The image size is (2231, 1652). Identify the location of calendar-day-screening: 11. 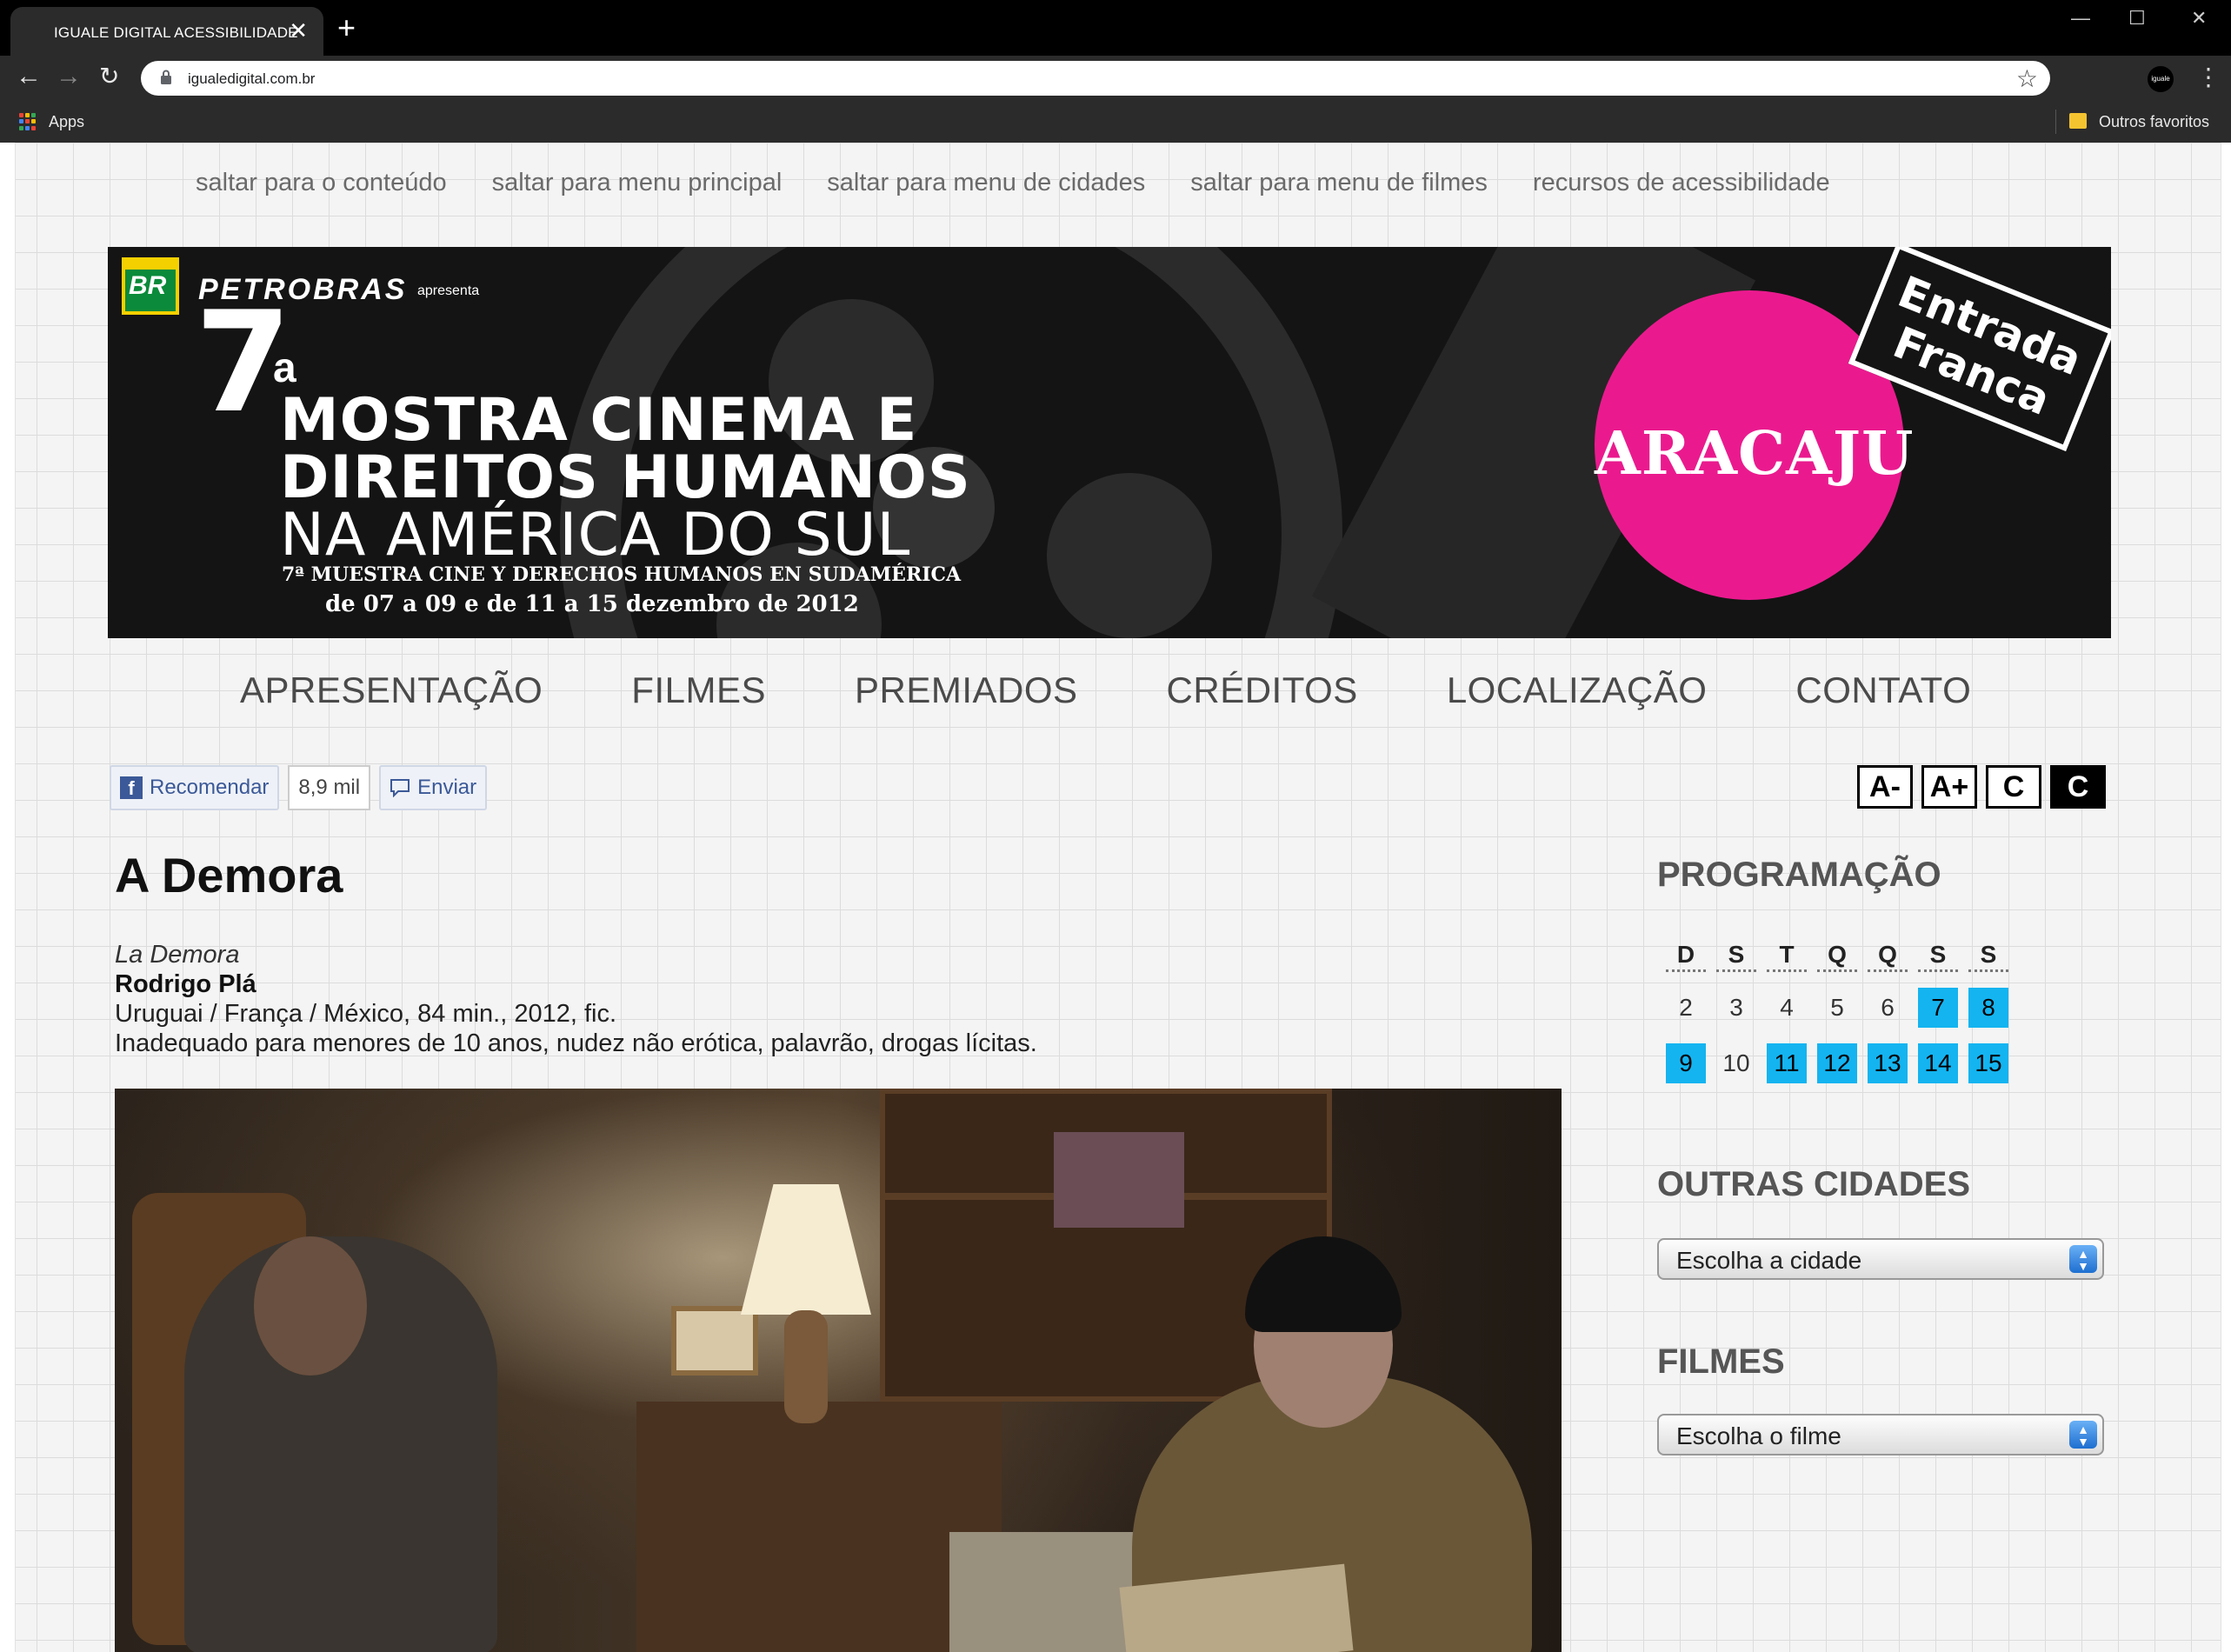
(1787, 1063).